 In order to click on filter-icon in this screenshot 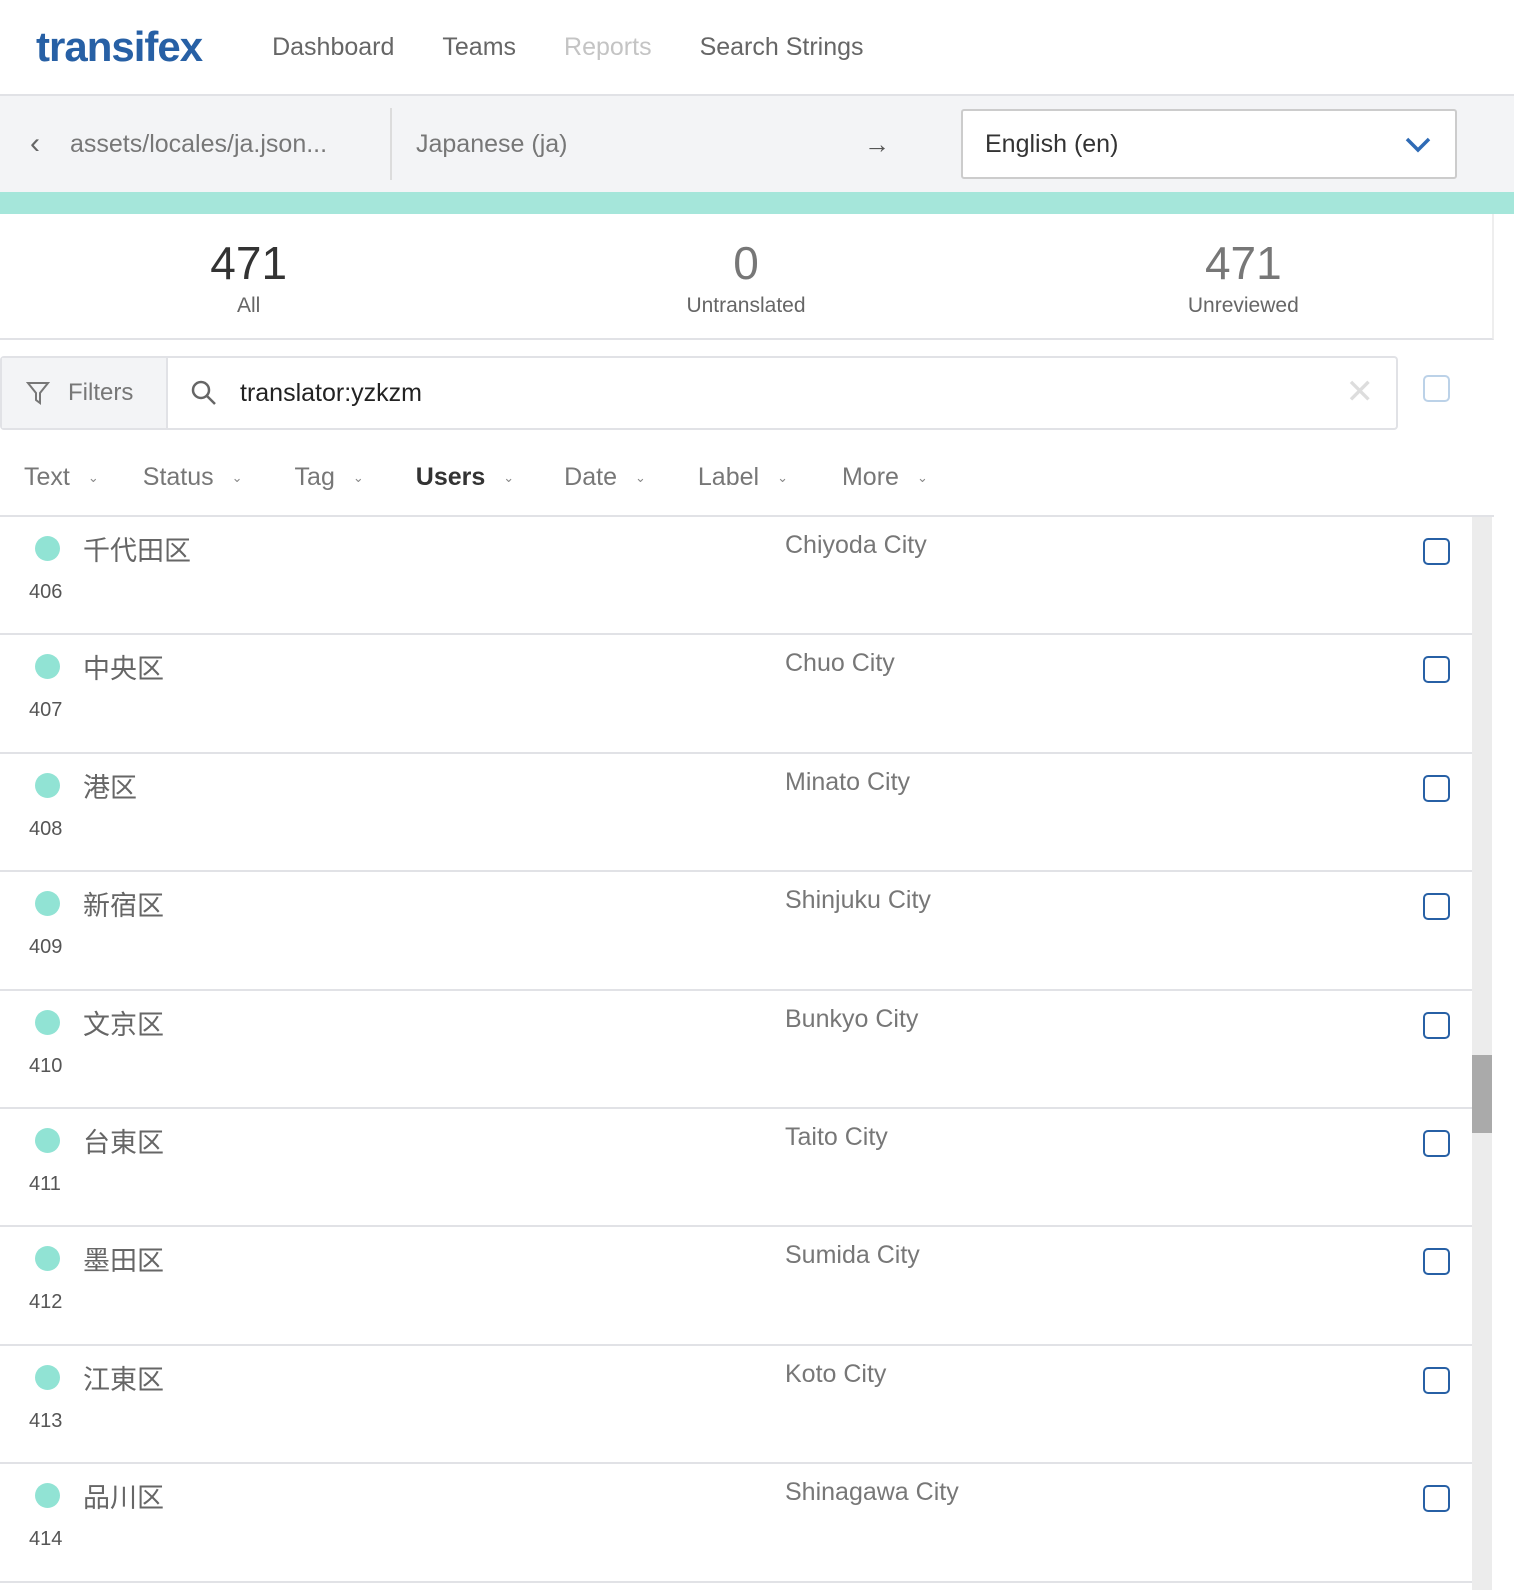, I will do `click(38, 393)`.